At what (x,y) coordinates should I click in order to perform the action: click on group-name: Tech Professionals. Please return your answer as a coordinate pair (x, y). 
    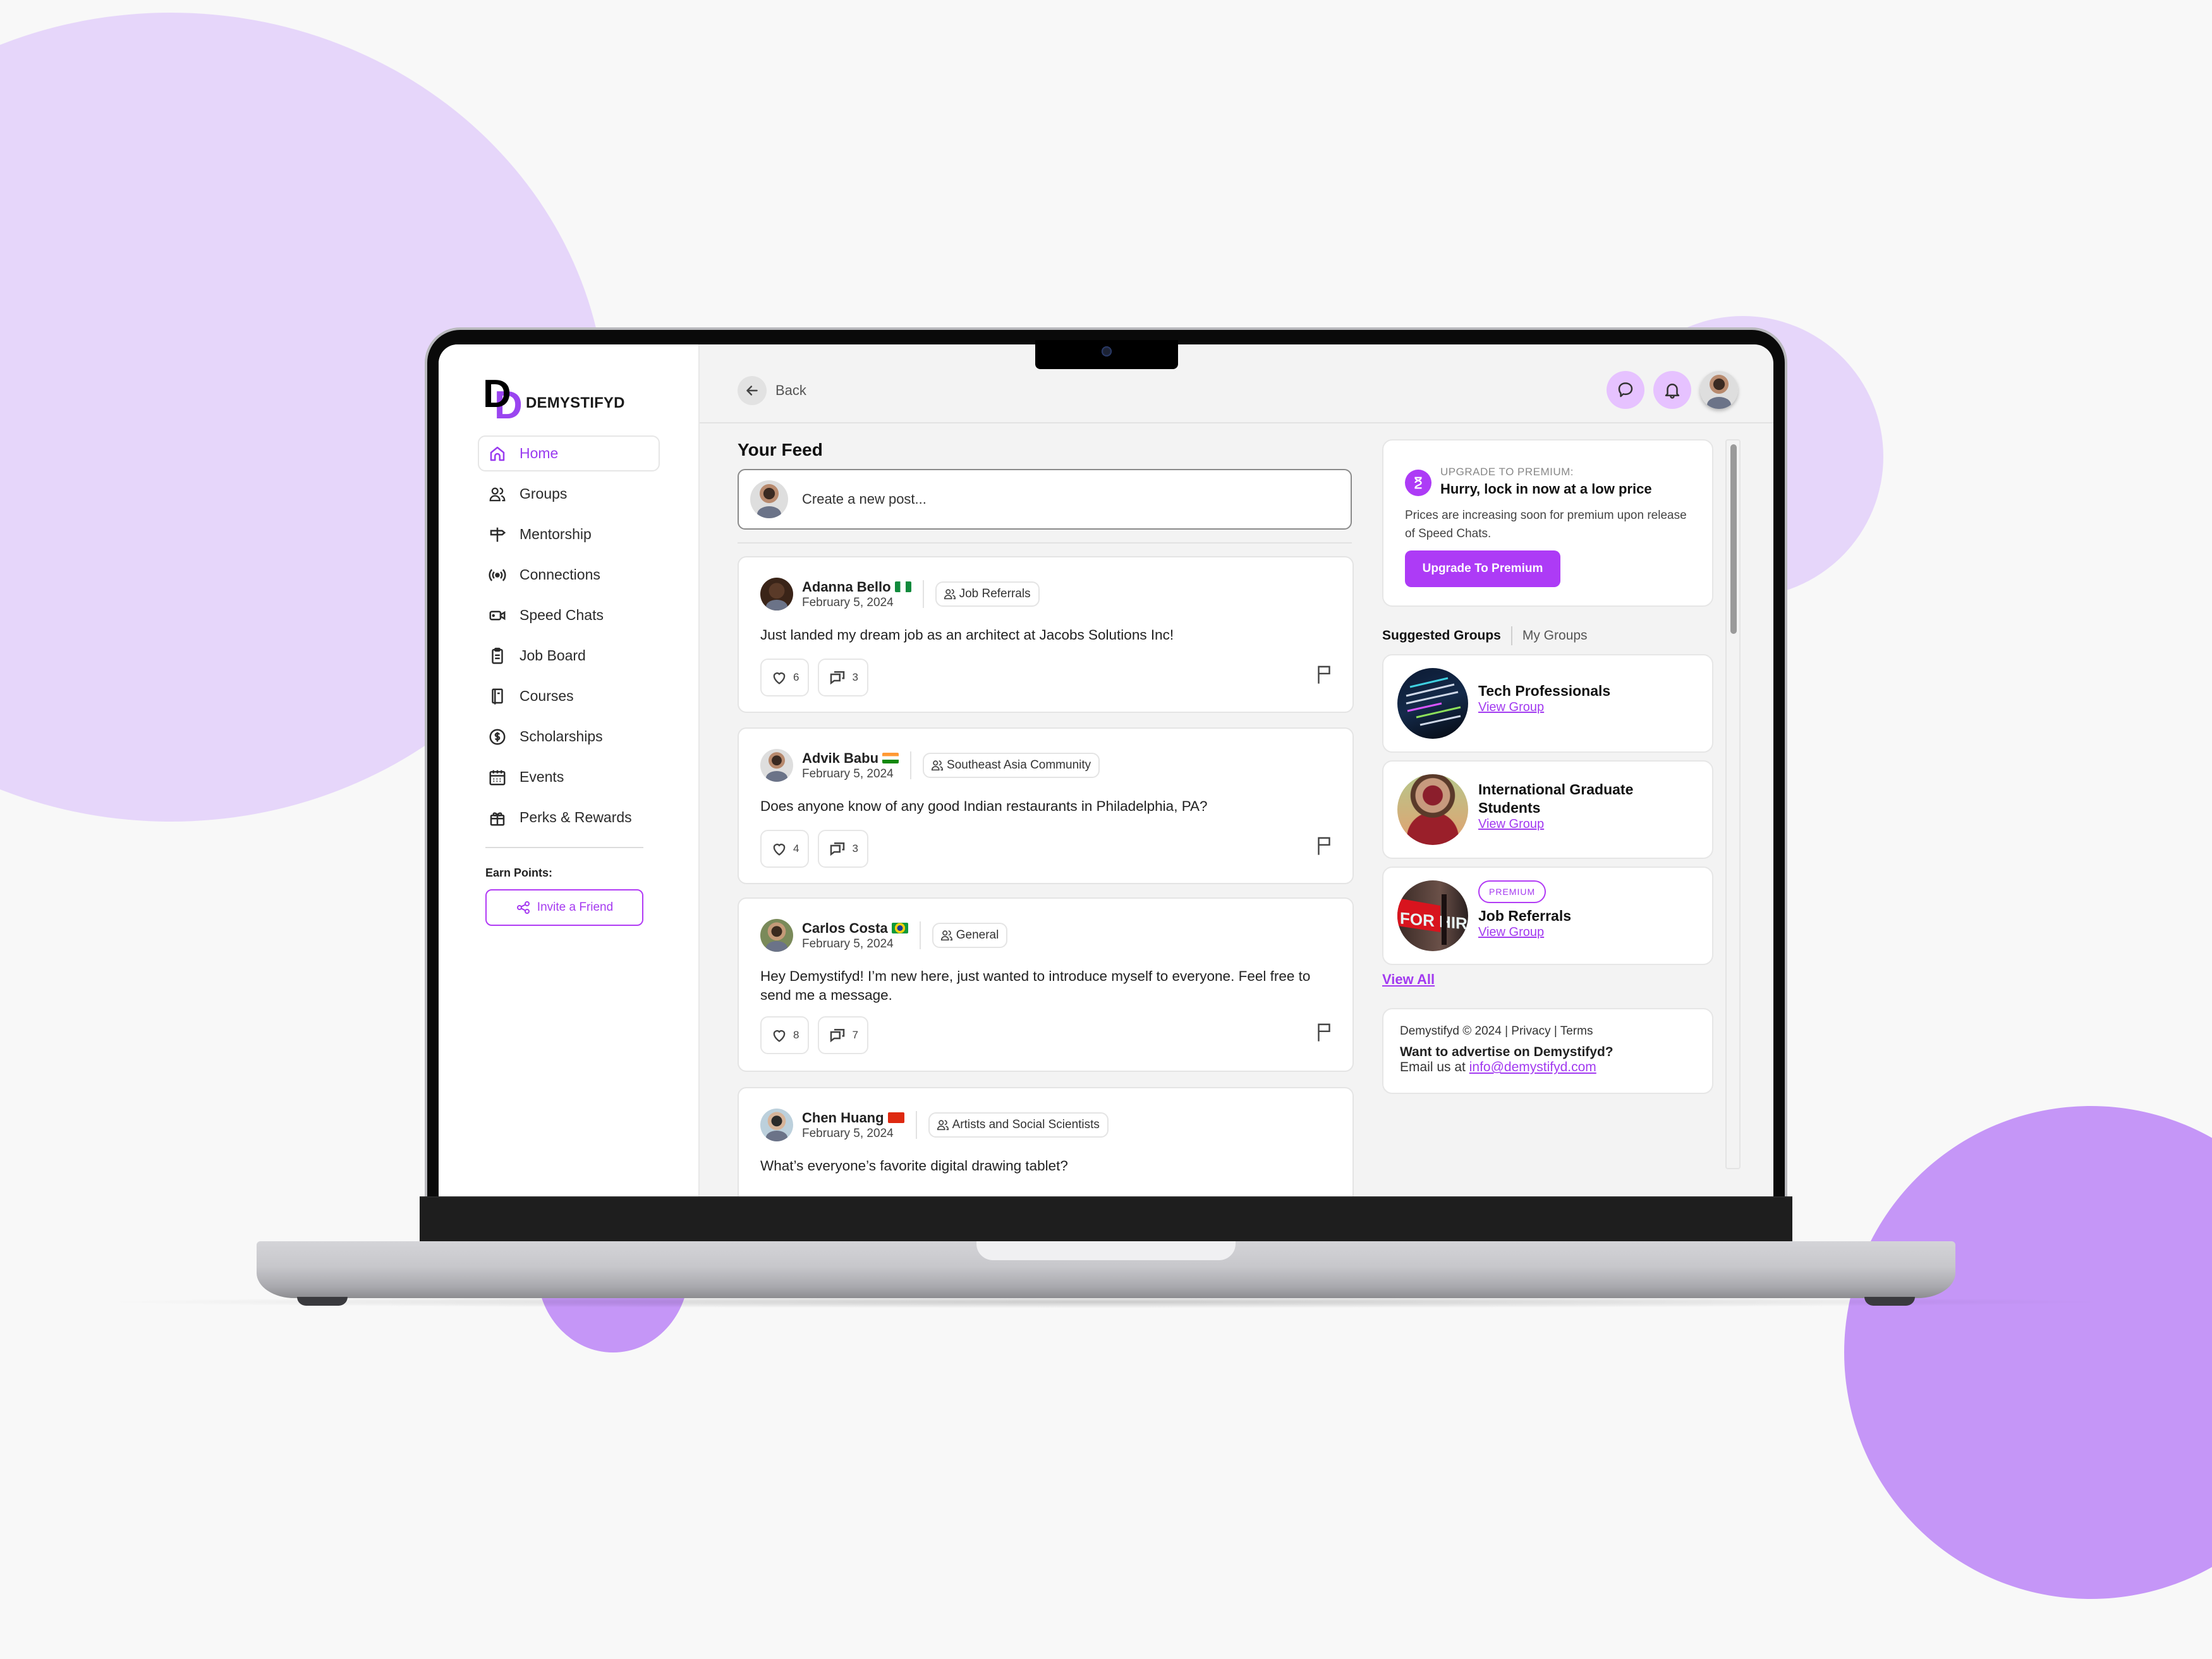
    Looking at the image, I should click on (1544, 691).